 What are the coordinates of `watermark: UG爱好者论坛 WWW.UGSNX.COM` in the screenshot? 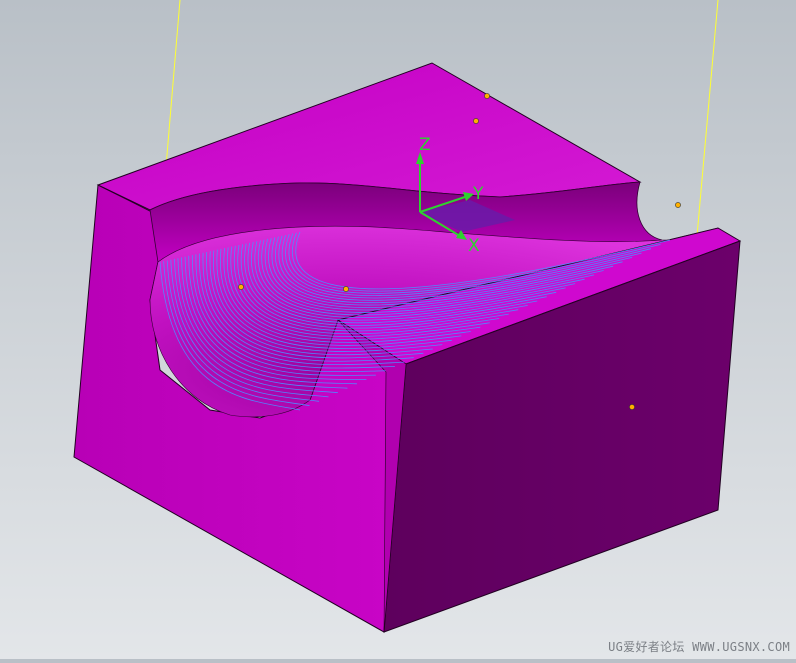 It's located at (699, 647).